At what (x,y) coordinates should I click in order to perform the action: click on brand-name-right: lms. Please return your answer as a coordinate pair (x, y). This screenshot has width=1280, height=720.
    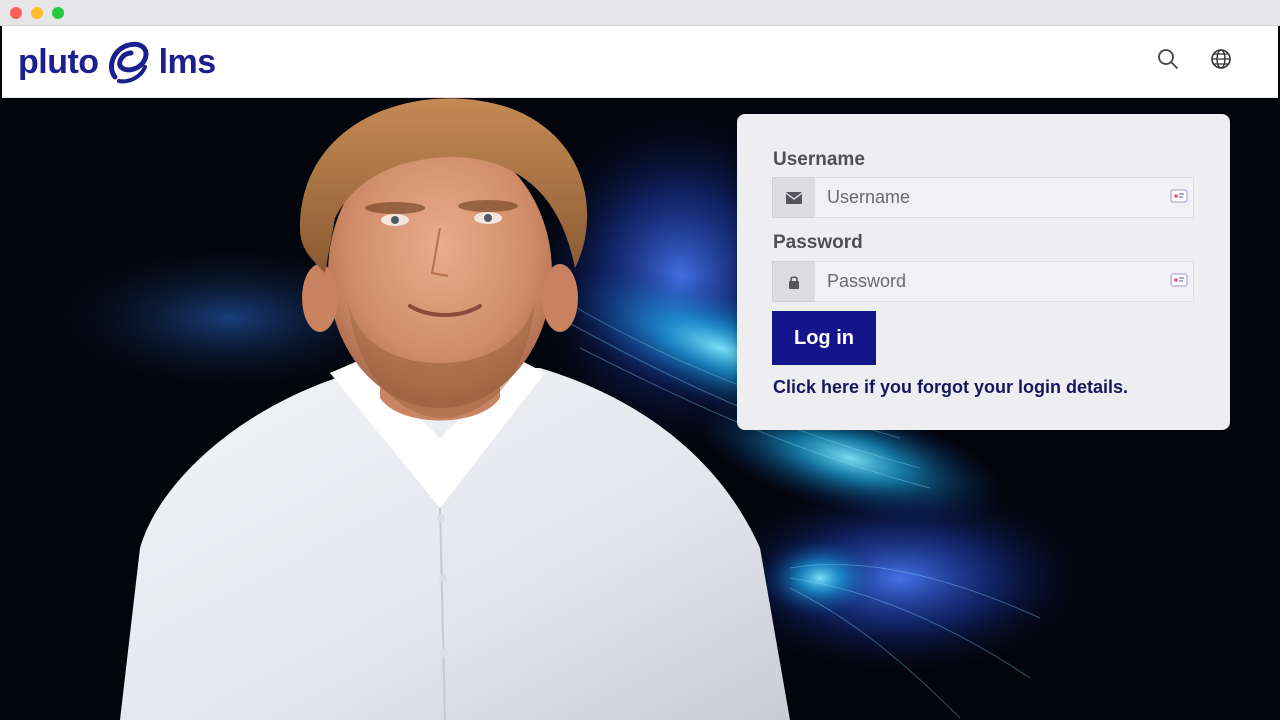
    Looking at the image, I should click on (187, 61).